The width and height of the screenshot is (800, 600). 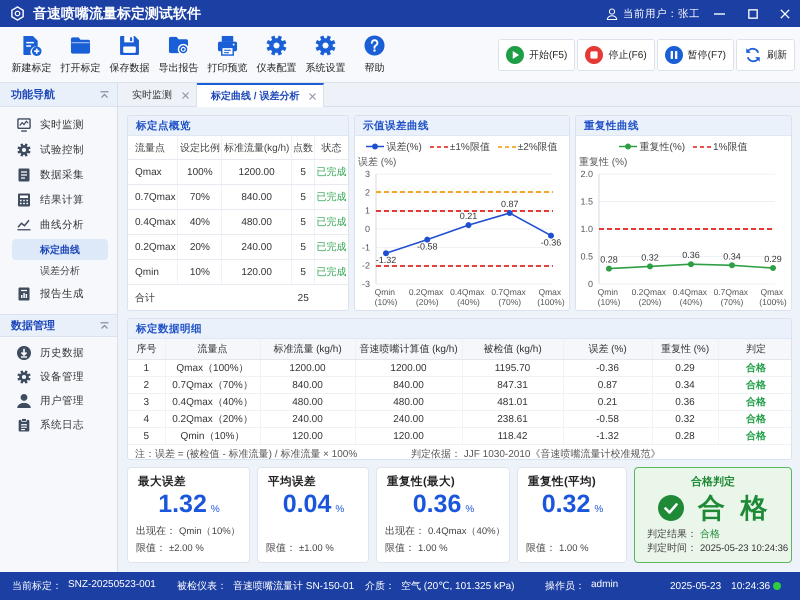 What do you see at coordinates (685, 349) in the screenshot?
I see `column-header: 重复性 (%)` at bounding box center [685, 349].